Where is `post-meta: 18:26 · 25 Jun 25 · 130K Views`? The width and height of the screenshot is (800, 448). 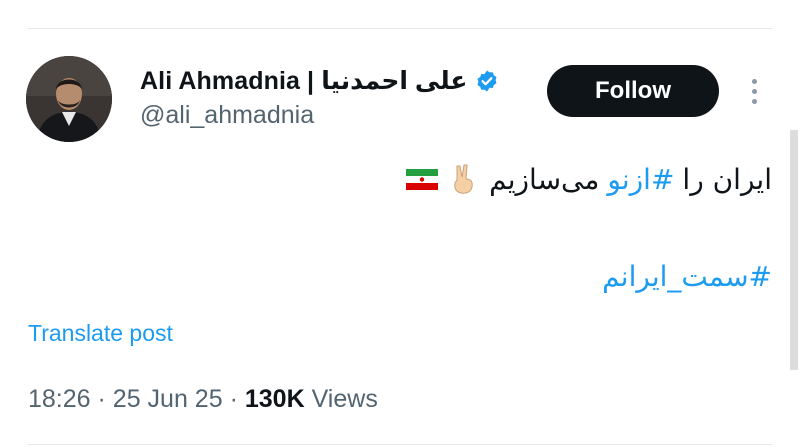 post-meta: 18:26 · 25 Jun 25 · 130K Views is located at coordinates (203, 399).